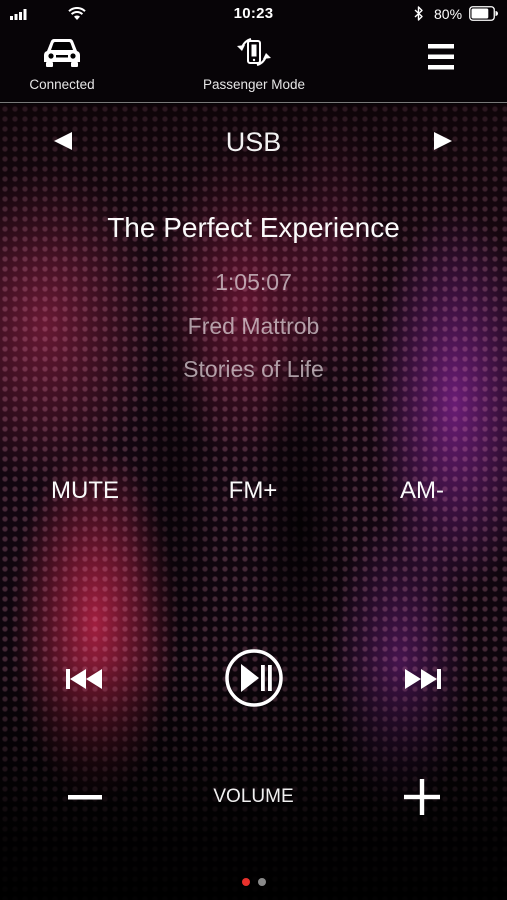 Image resolution: width=507 pixels, height=900 pixels. I want to click on track-artist: Fred Mattrob, so click(253, 326).